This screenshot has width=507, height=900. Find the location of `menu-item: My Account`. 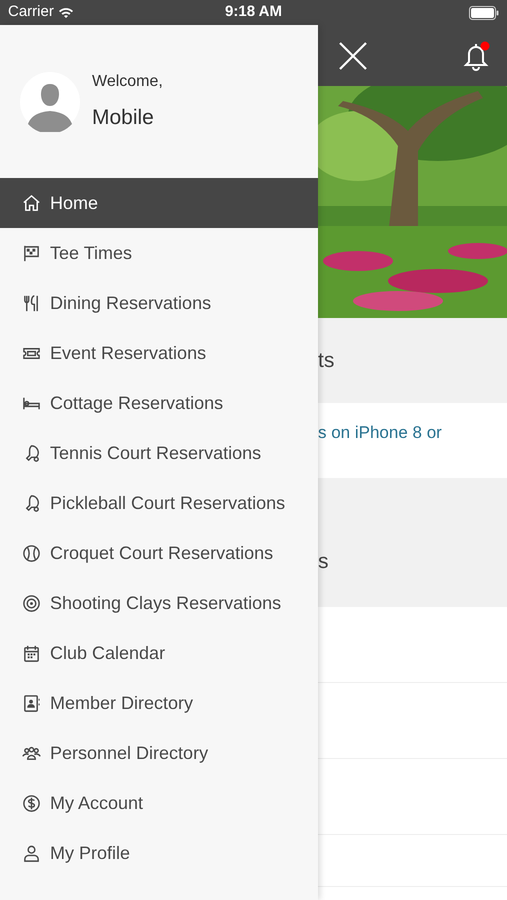

menu-item: My Account is located at coordinates (159, 803).